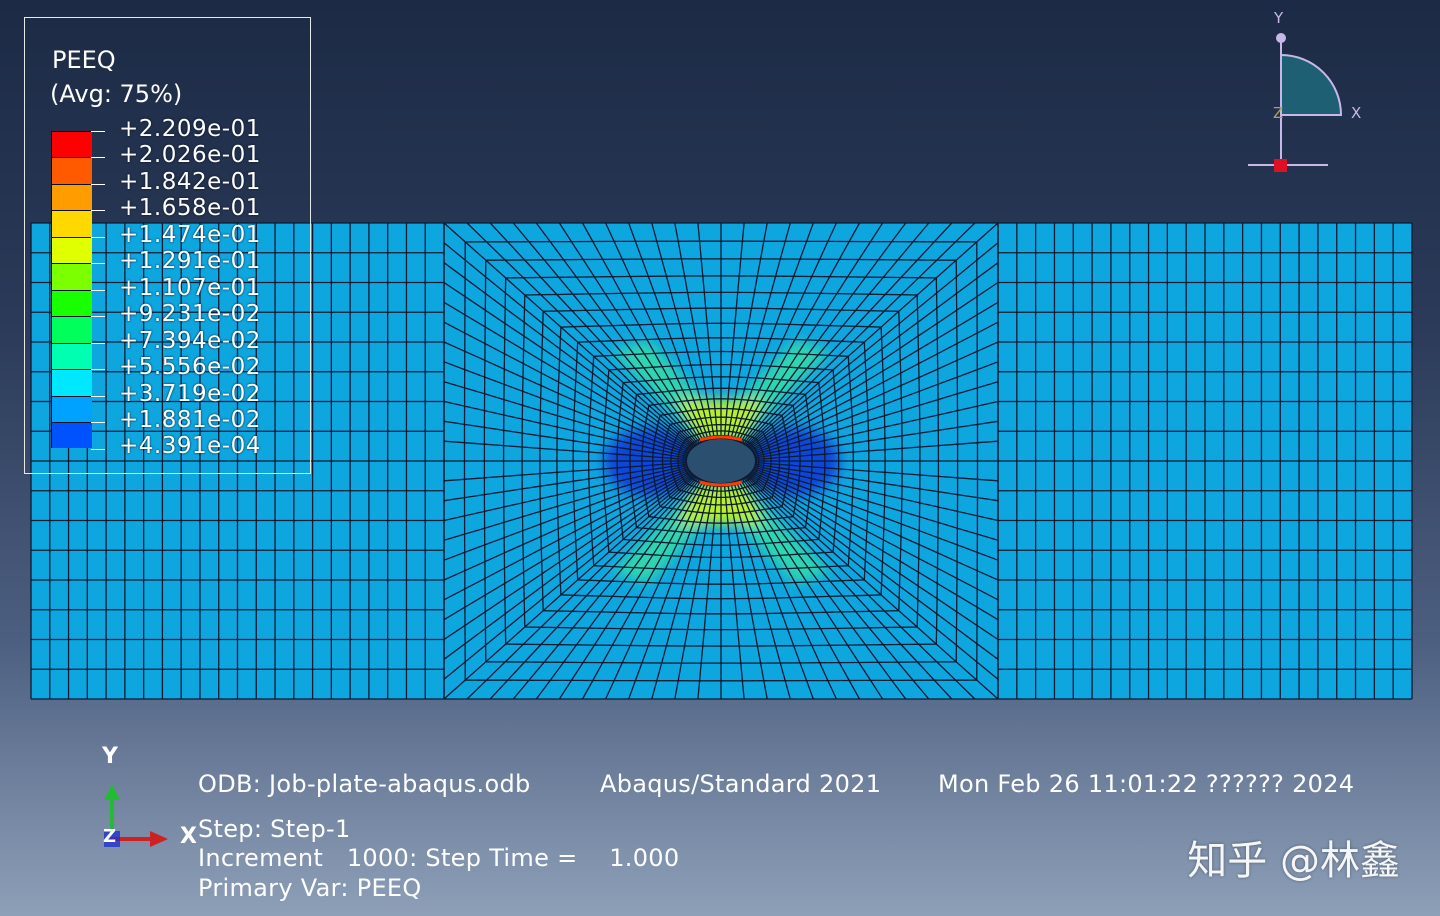  What do you see at coordinates (190, 446) in the screenshot?
I see `legend-label: +4.391e-04` at bounding box center [190, 446].